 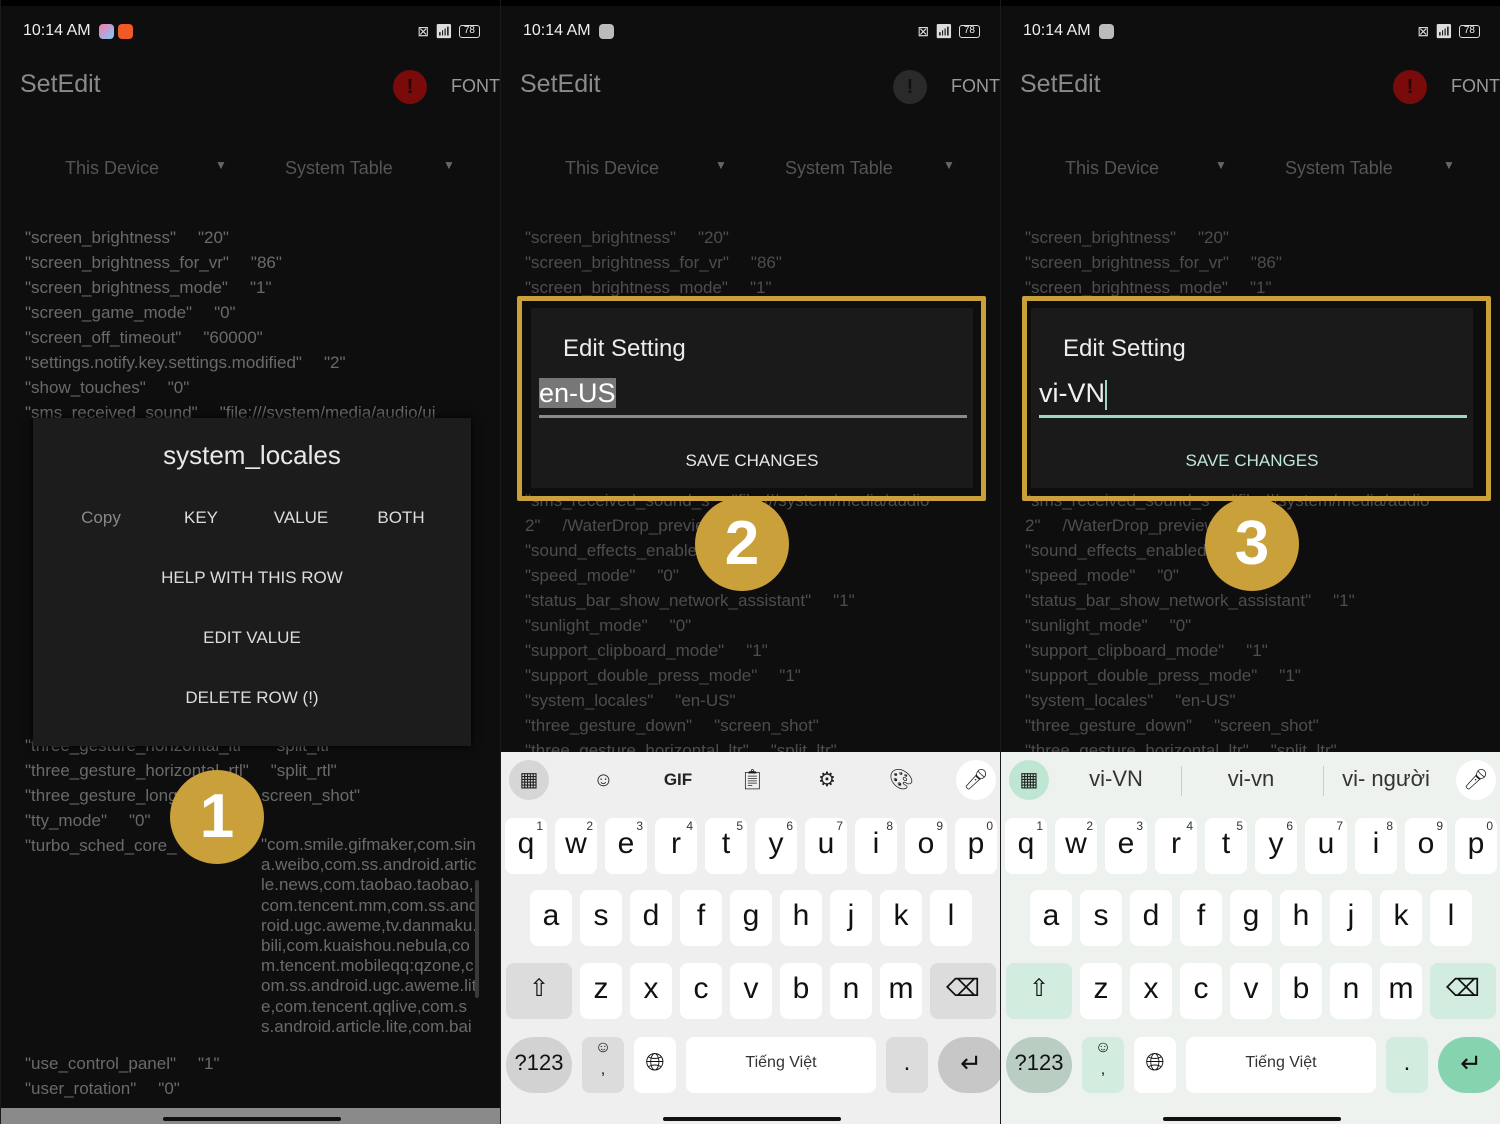 What do you see at coordinates (1376, 846) in the screenshot?
I see `key-i: i8` at bounding box center [1376, 846].